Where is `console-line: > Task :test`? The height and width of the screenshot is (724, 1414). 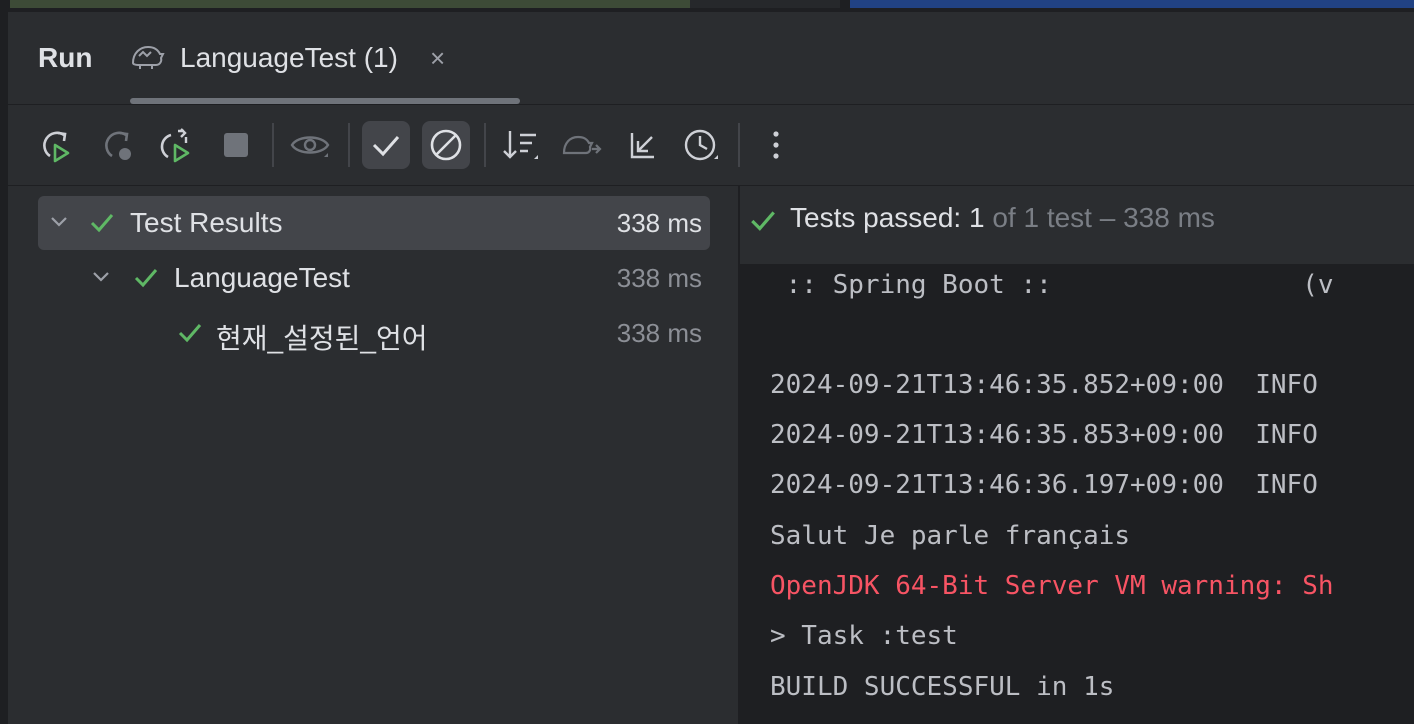 console-line: > Task :test is located at coordinates (864, 636).